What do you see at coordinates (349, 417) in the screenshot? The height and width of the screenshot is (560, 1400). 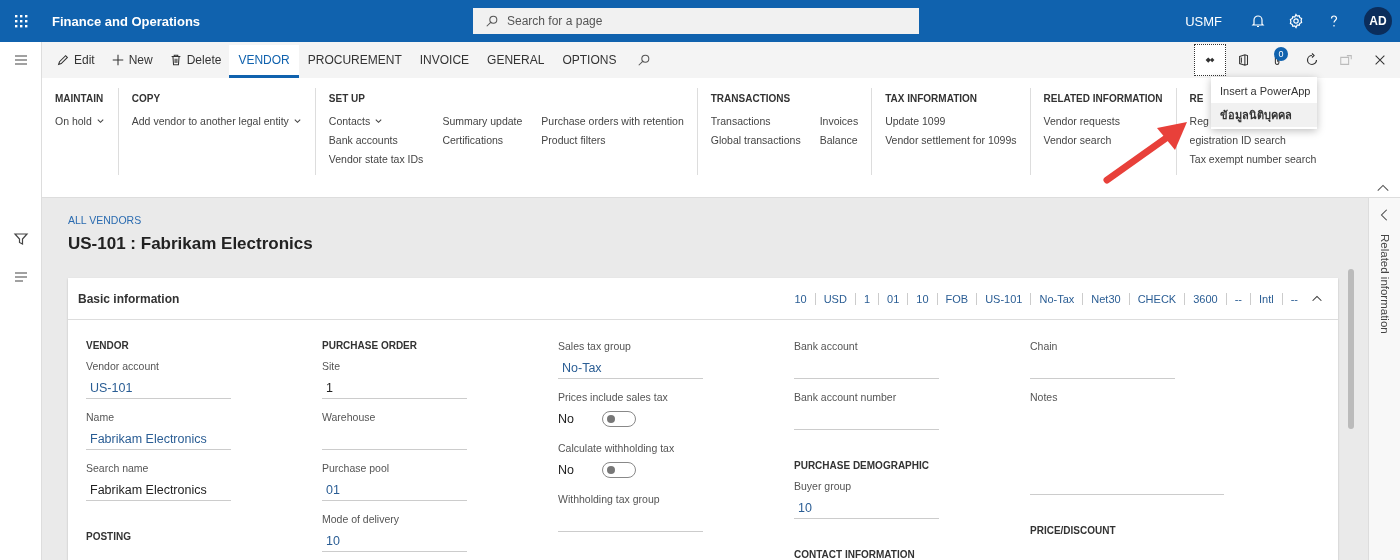 I see `field-label: Warehouse` at bounding box center [349, 417].